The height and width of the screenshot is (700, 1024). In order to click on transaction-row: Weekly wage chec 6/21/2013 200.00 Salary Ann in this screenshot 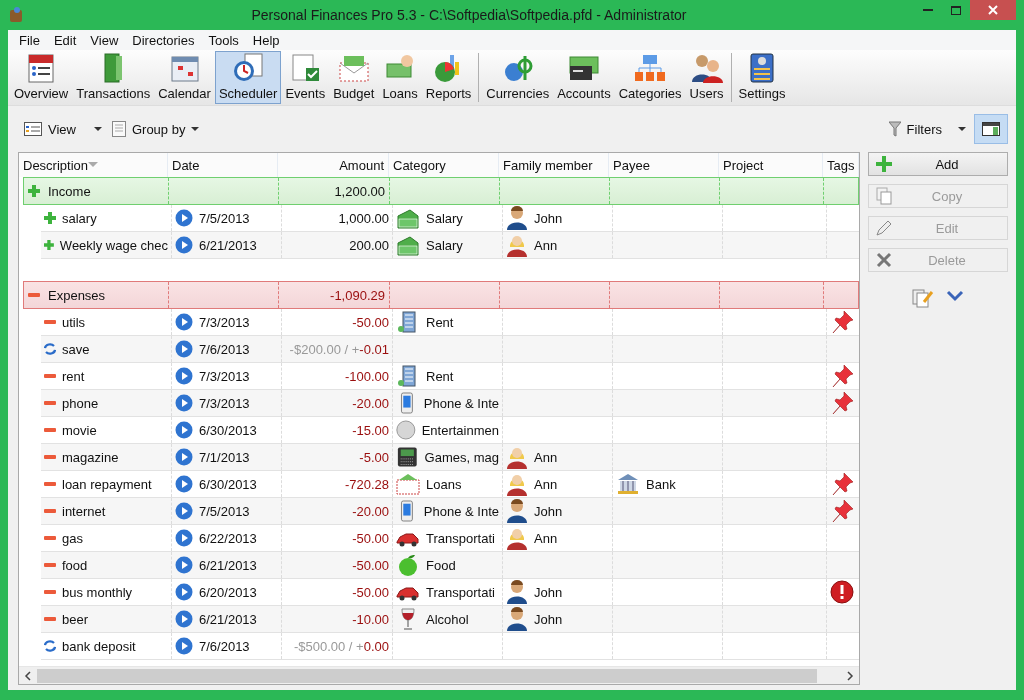, I will do `click(450, 245)`.